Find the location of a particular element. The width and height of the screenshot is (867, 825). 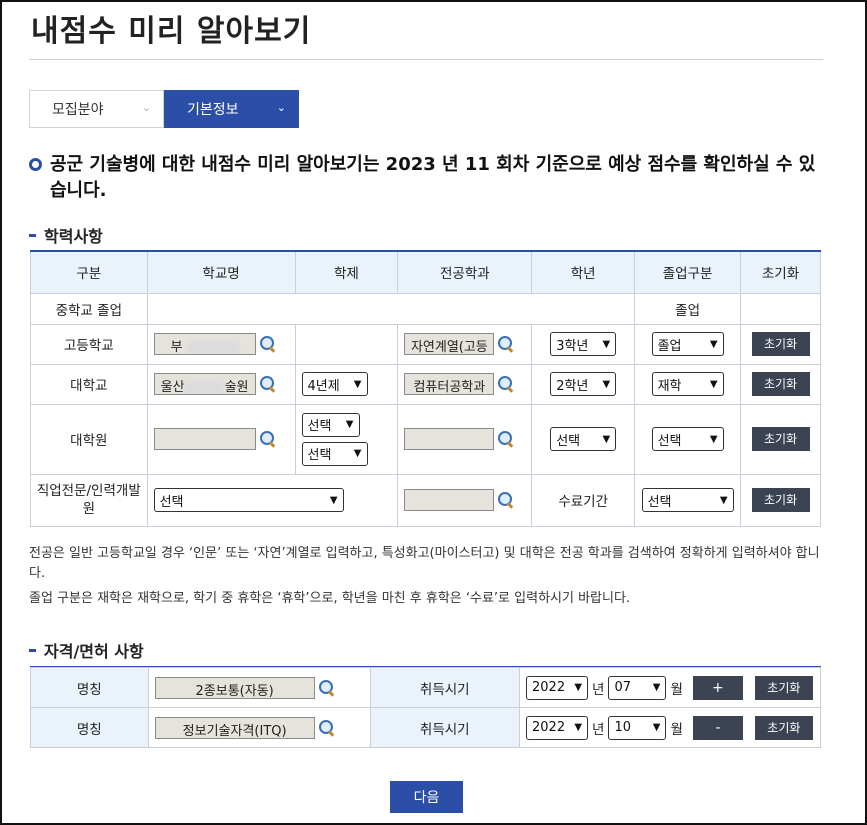

tab-basic-info: 기본정보 ⌄ is located at coordinates (231, 109).